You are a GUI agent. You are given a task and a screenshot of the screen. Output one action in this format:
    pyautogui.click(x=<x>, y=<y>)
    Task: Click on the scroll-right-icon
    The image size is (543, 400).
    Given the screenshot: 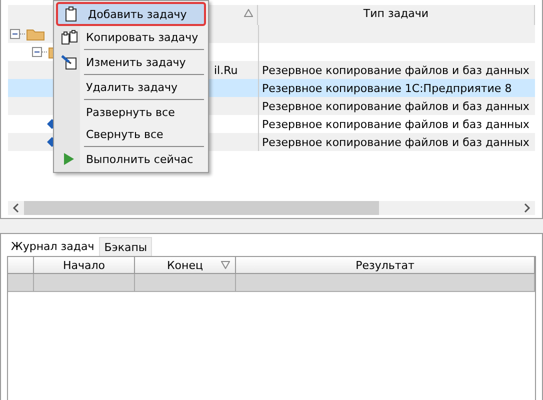 What is the action you would take?
    pyautogui.click(x=527, y=208)
    